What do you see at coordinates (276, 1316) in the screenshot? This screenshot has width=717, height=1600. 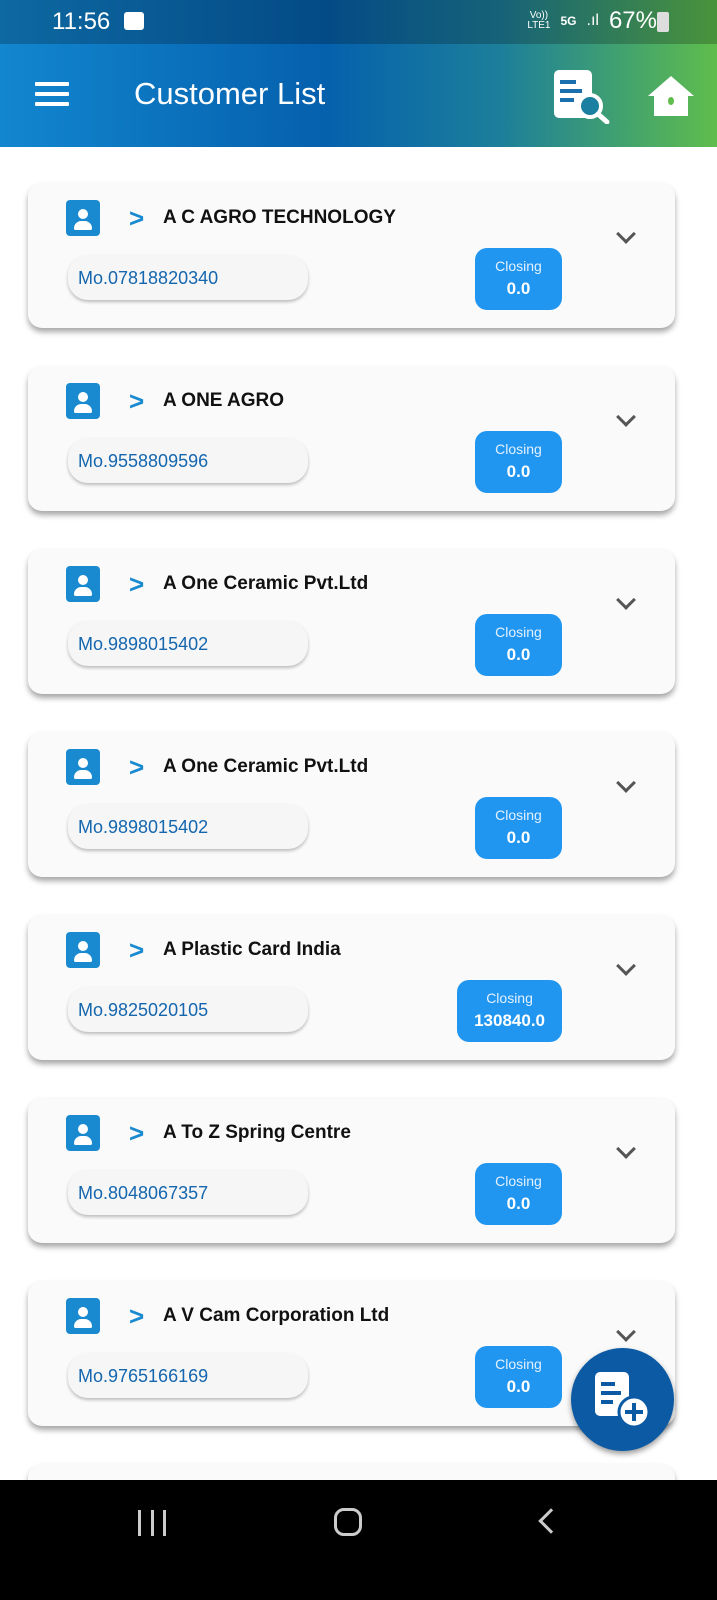 I see `customer-name: A V Cam Corporation Ltd` at bounding box center [276, 1316].